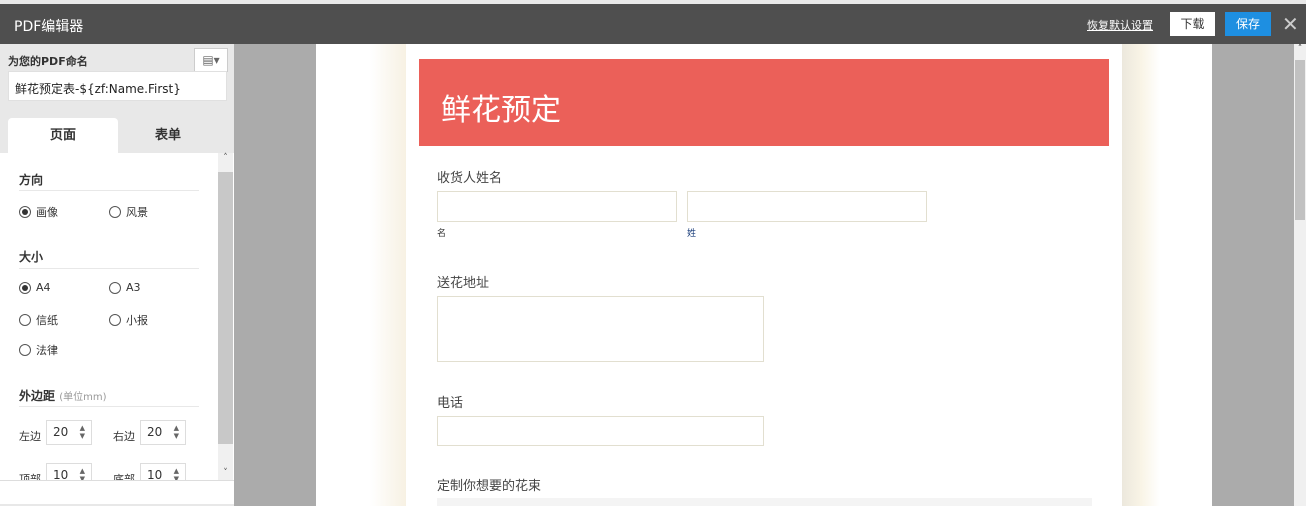  What do you see at coordinates (137, 212) in the screenshot?
I see `radio-label: 风景` at bounding box center [137, 212].